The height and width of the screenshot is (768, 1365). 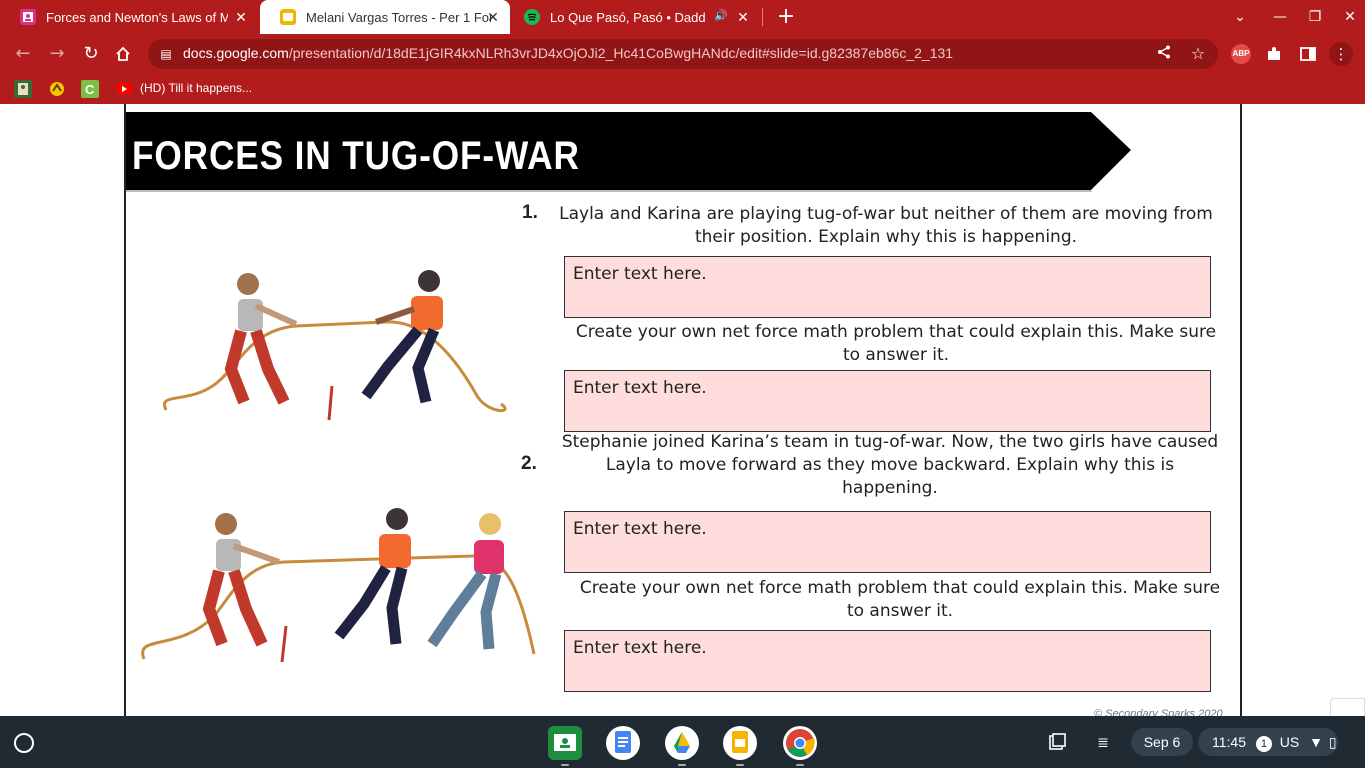 What do you see at coordinates (1263, 744) in the screenshot?
I see `notification-count: 1` at bounding box center [1263, 744].